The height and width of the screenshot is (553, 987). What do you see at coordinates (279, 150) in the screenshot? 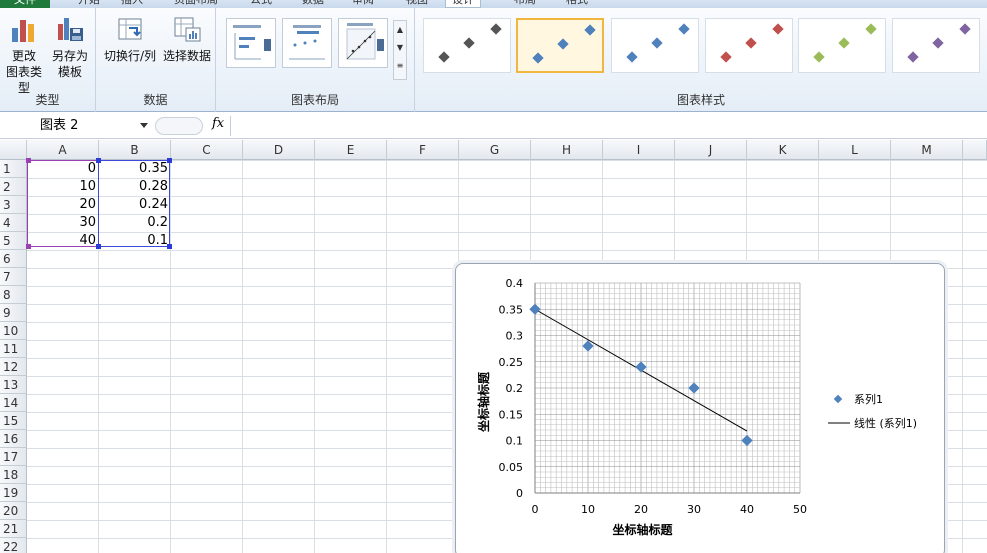
I see `column-header-d: D` at bounding box center [279, 150].